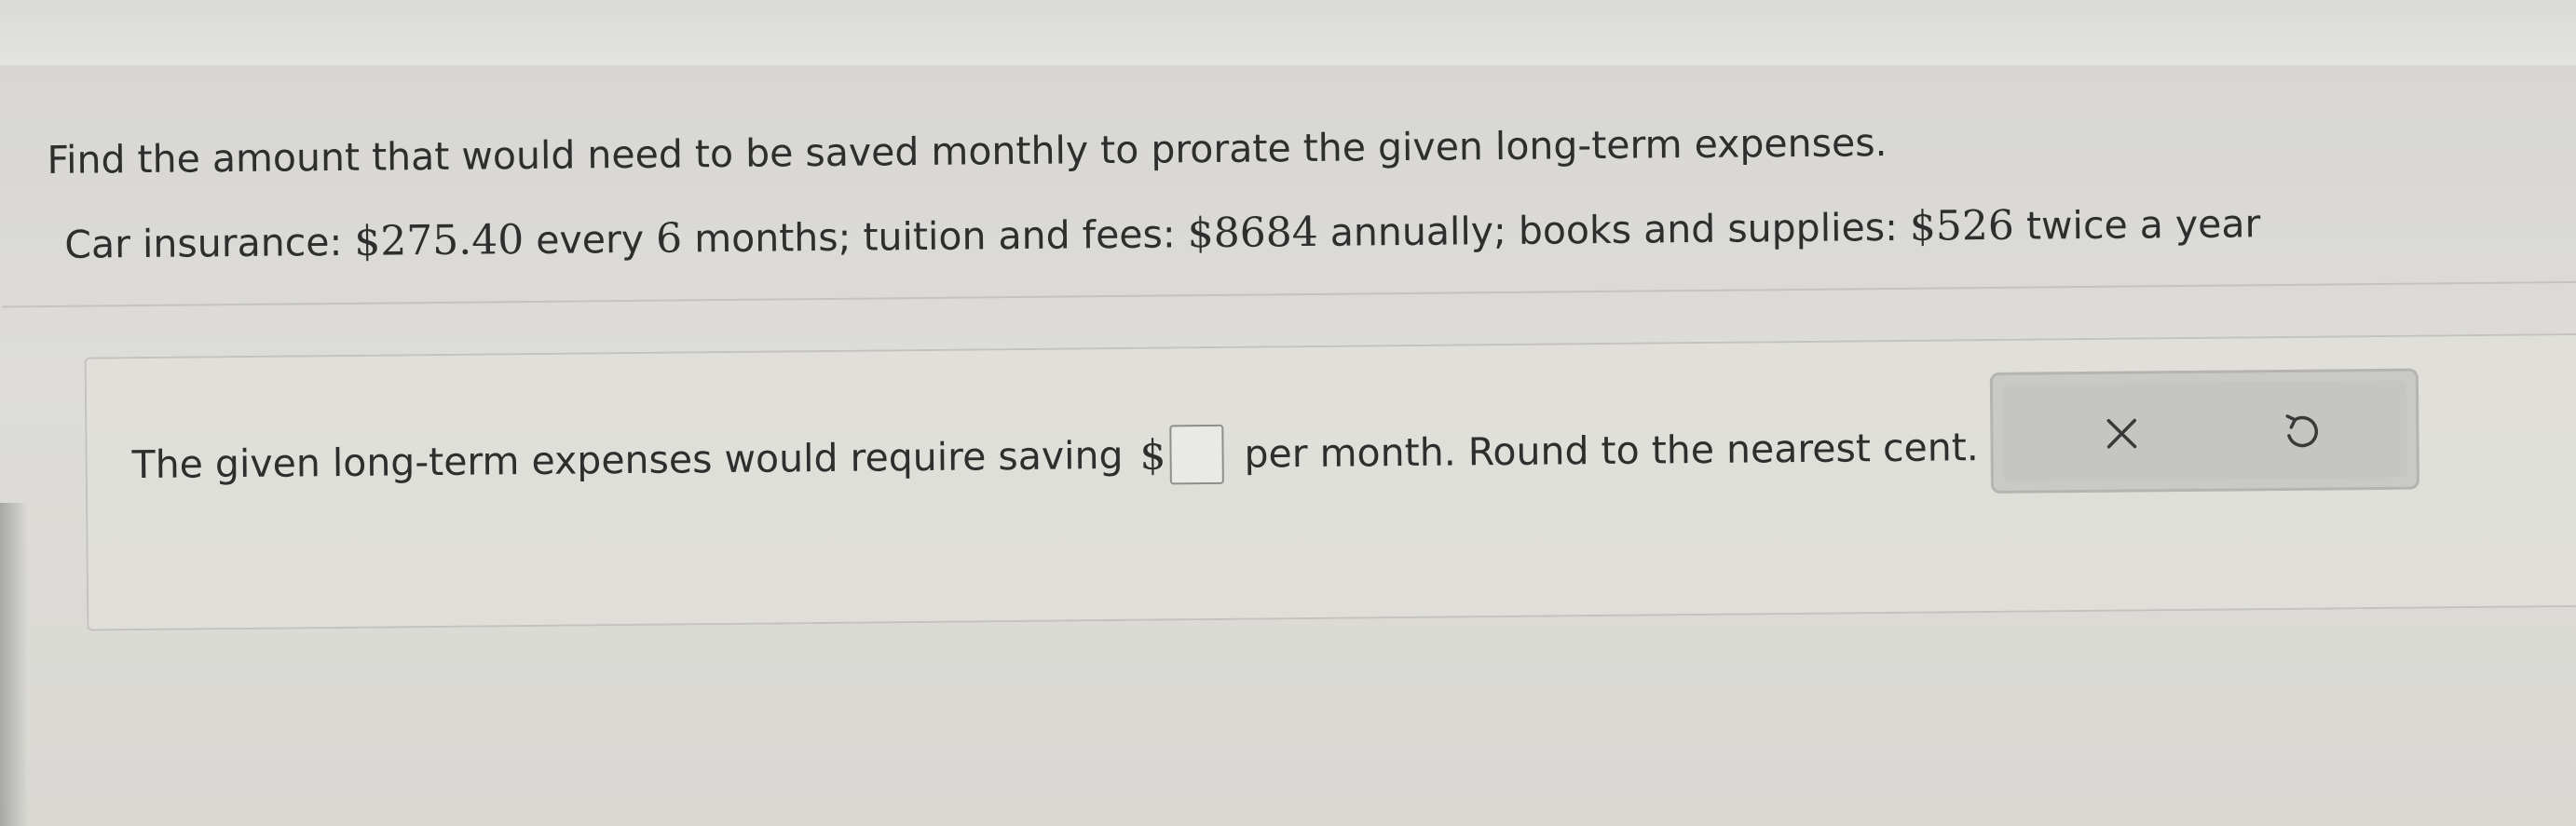 The height and width of the screenshot is (826, 2576). What do you see at coordinates (1288, 294) in the screenshot?
I see `divider` at bounding box center [1288, 294].